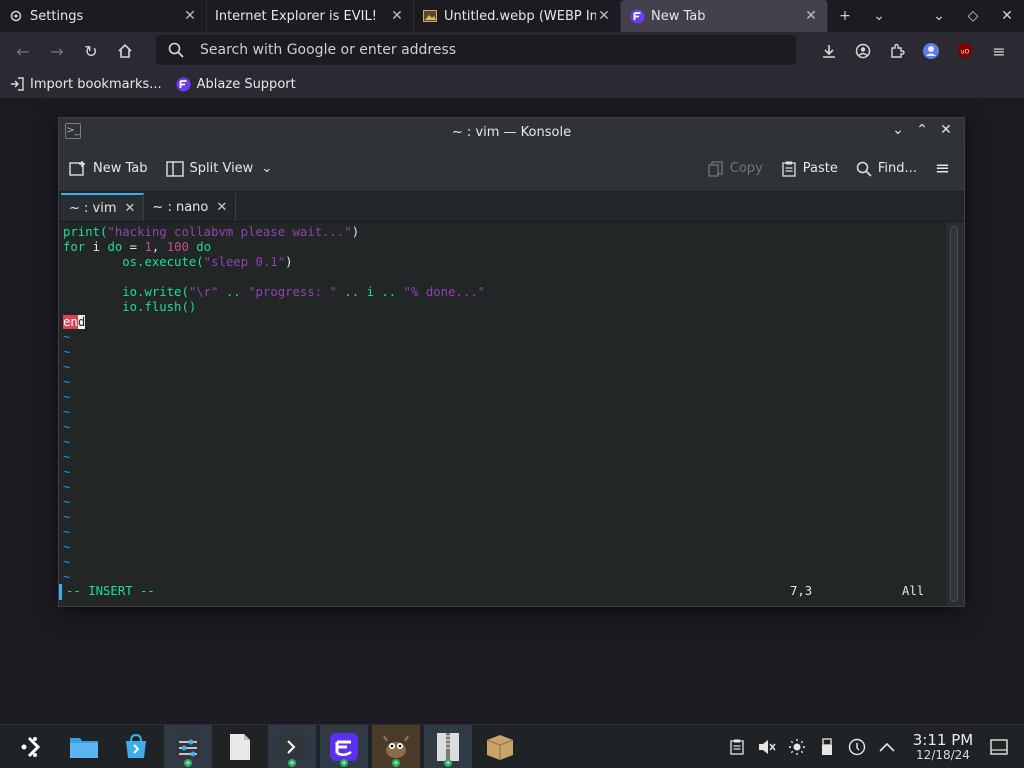 The height and width of the screenshot is (768, 1024). What do you see at coordinates (16, 16) in the screenshot?
I see `gear-icon` at bounding box center [16, 16].